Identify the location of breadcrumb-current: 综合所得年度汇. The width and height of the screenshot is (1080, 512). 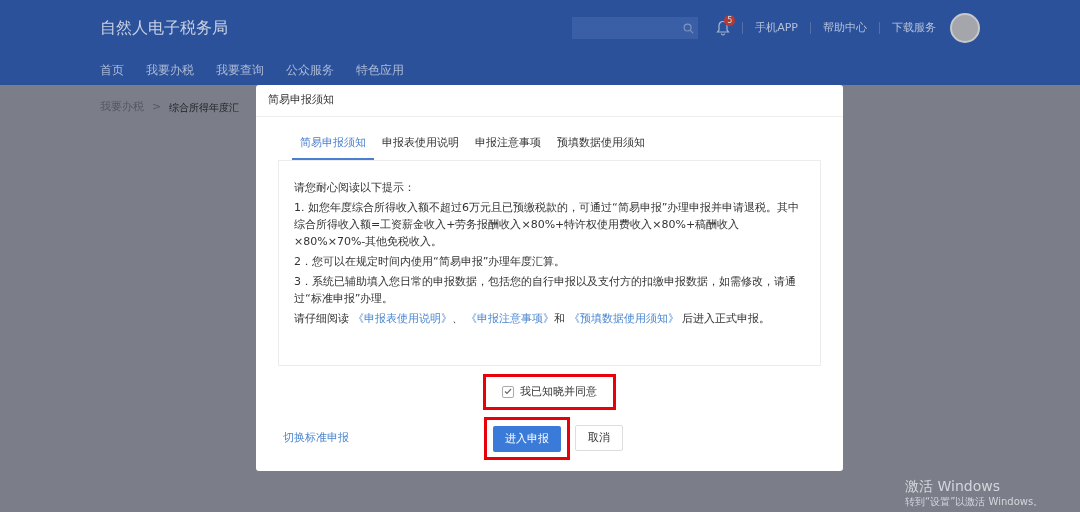
(204, 107).